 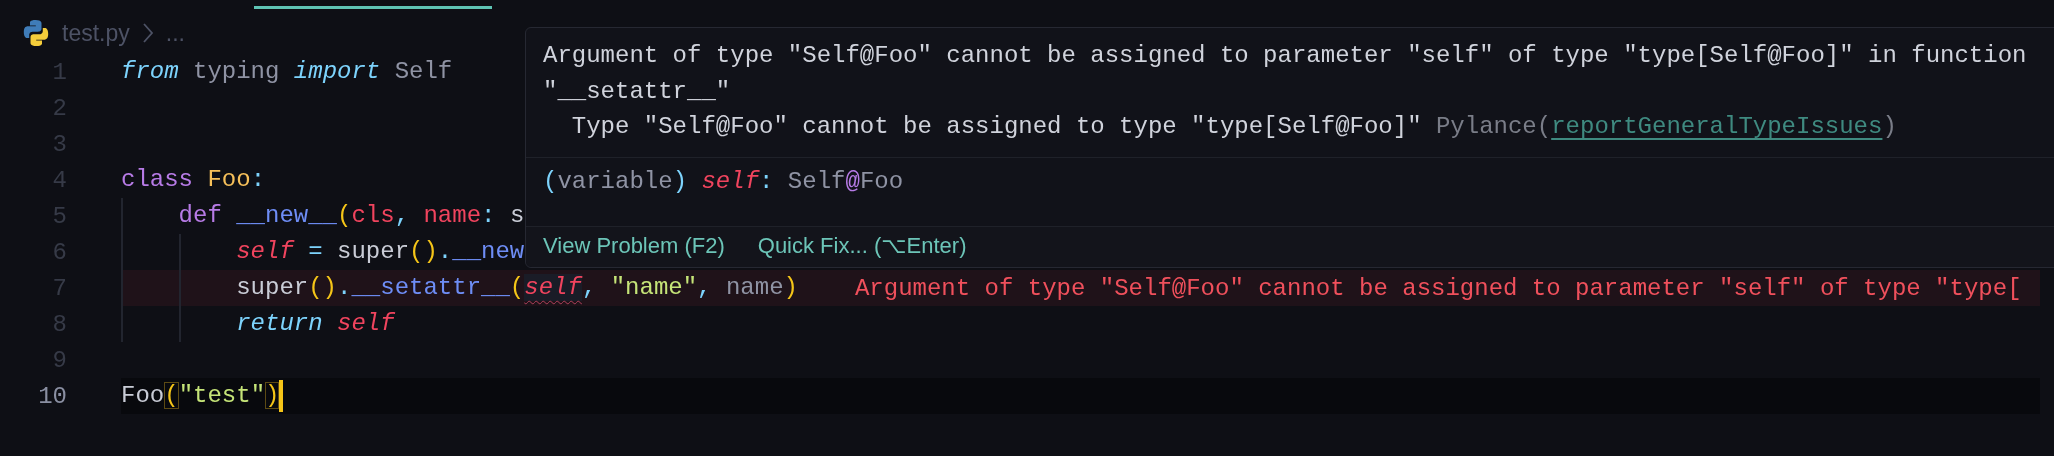 What do you see at coordinates (52, 396) in the screenshot?
I see `line-number: 10` at bounding box center [52, 396].